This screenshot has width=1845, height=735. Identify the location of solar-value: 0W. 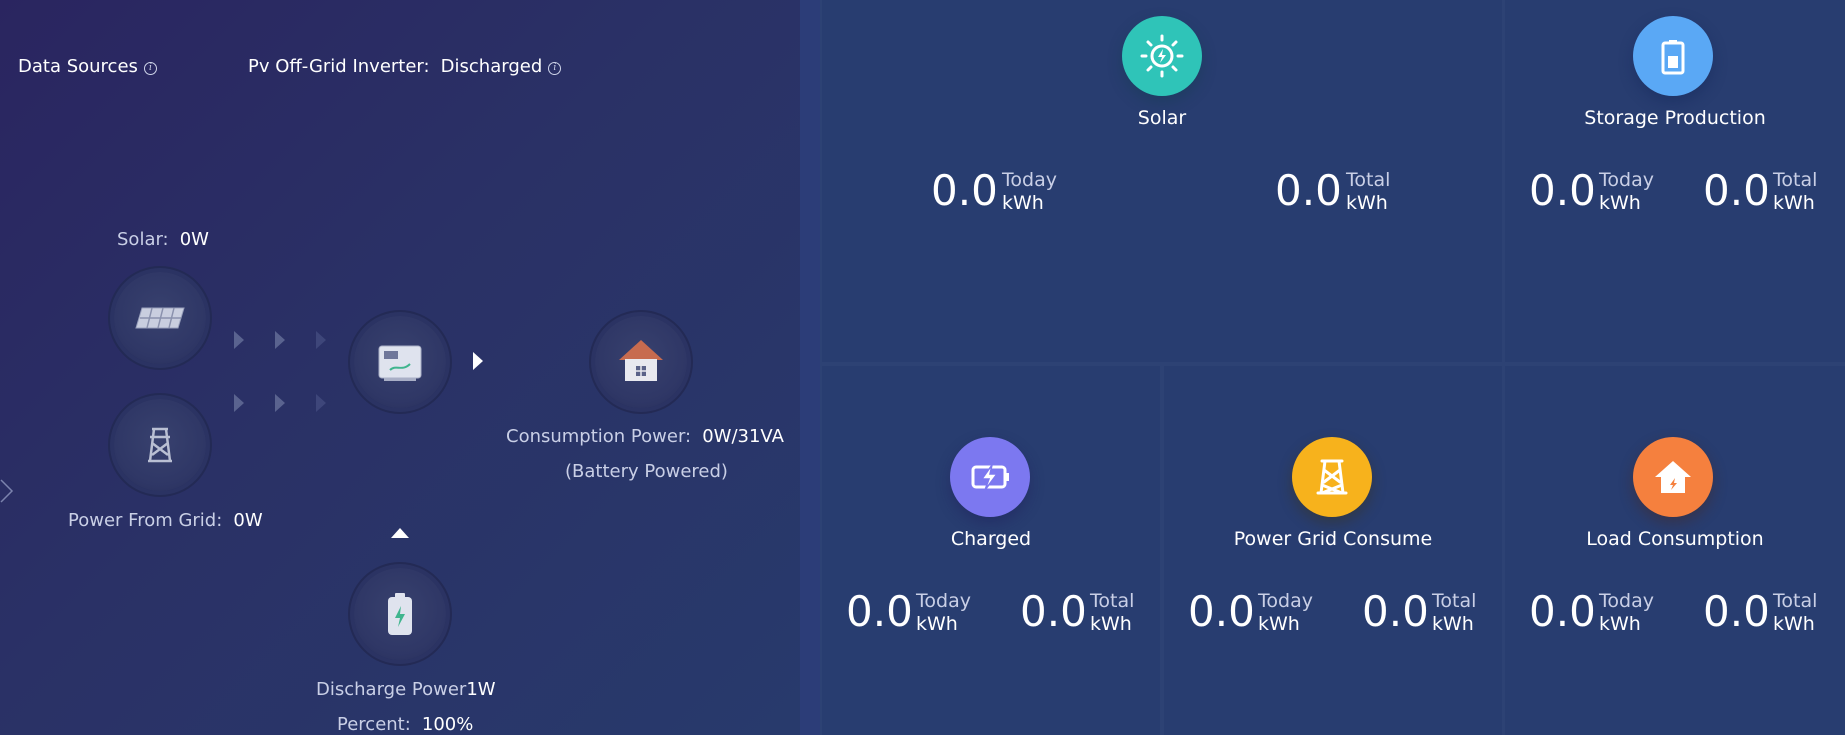
(194, 239).